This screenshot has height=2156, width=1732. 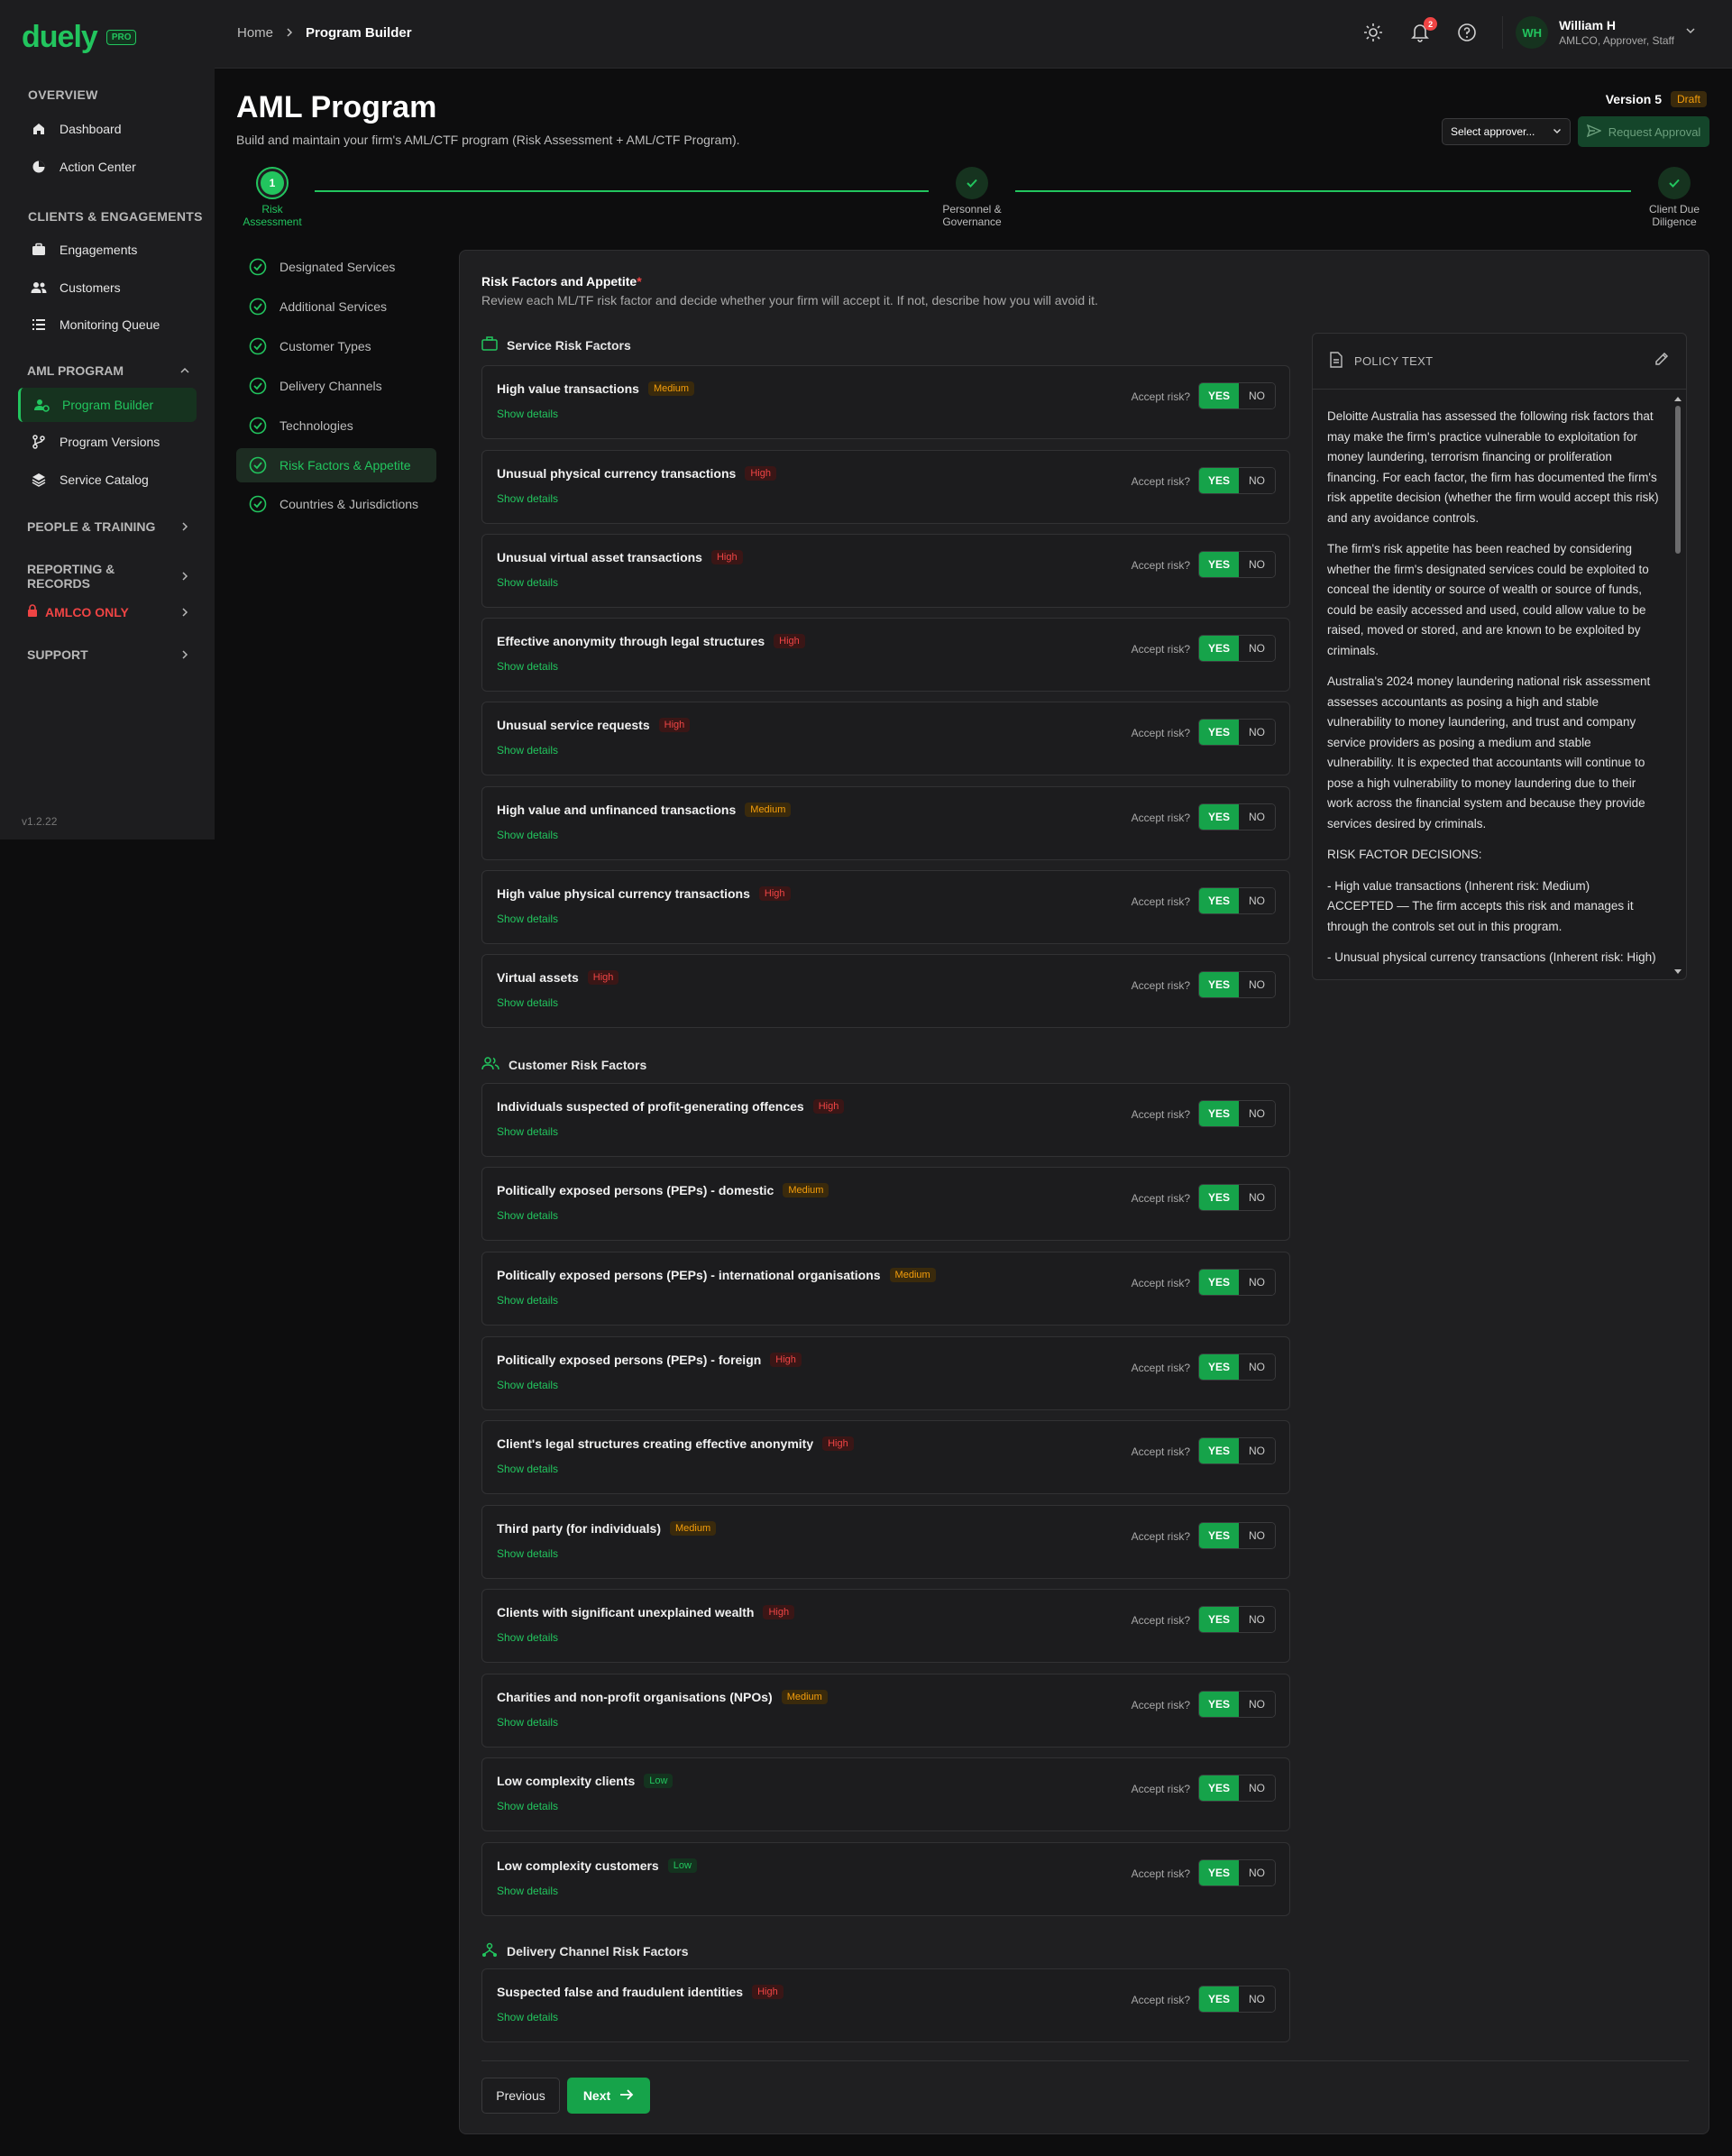 What do you see at coordinates (336, 306) in the screenshot?
I see `substep-item: Additional Services` at bounding box center [336, 306].